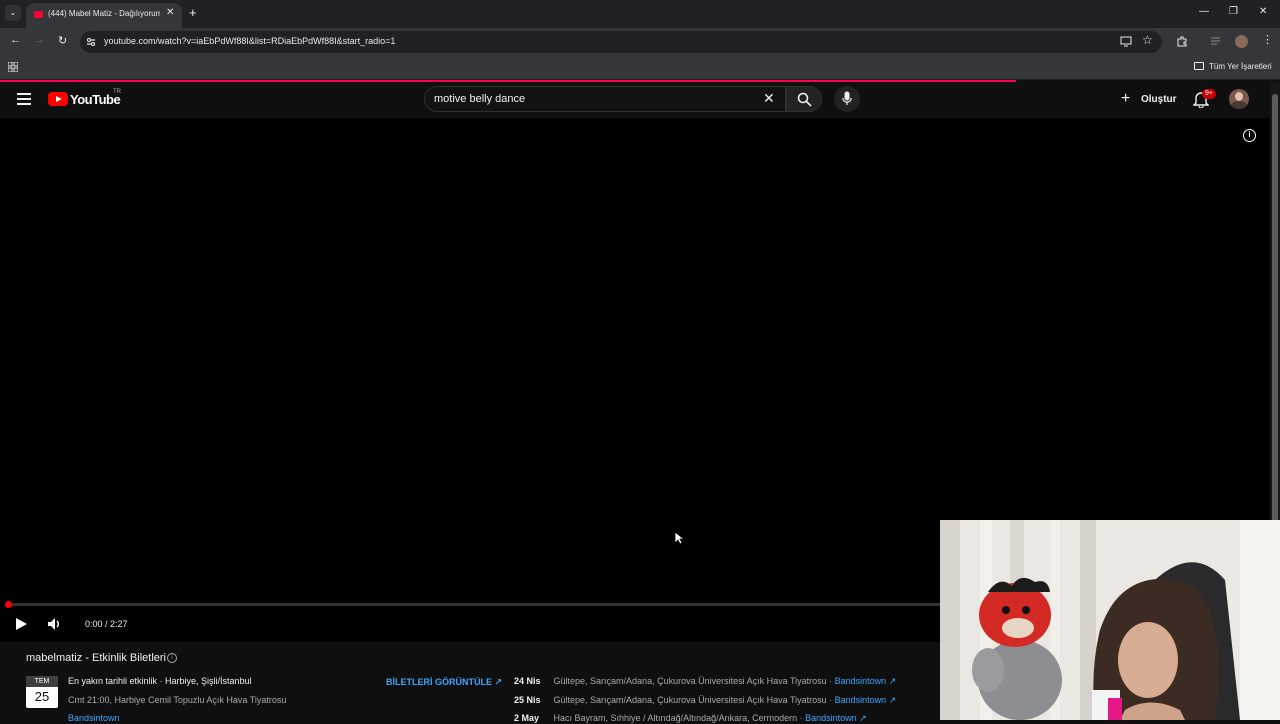 This screenshot has height=724, width=1280. Describe the element at coordinates (91, 42) in the screenshot. I see `site-info-icon` at that location.